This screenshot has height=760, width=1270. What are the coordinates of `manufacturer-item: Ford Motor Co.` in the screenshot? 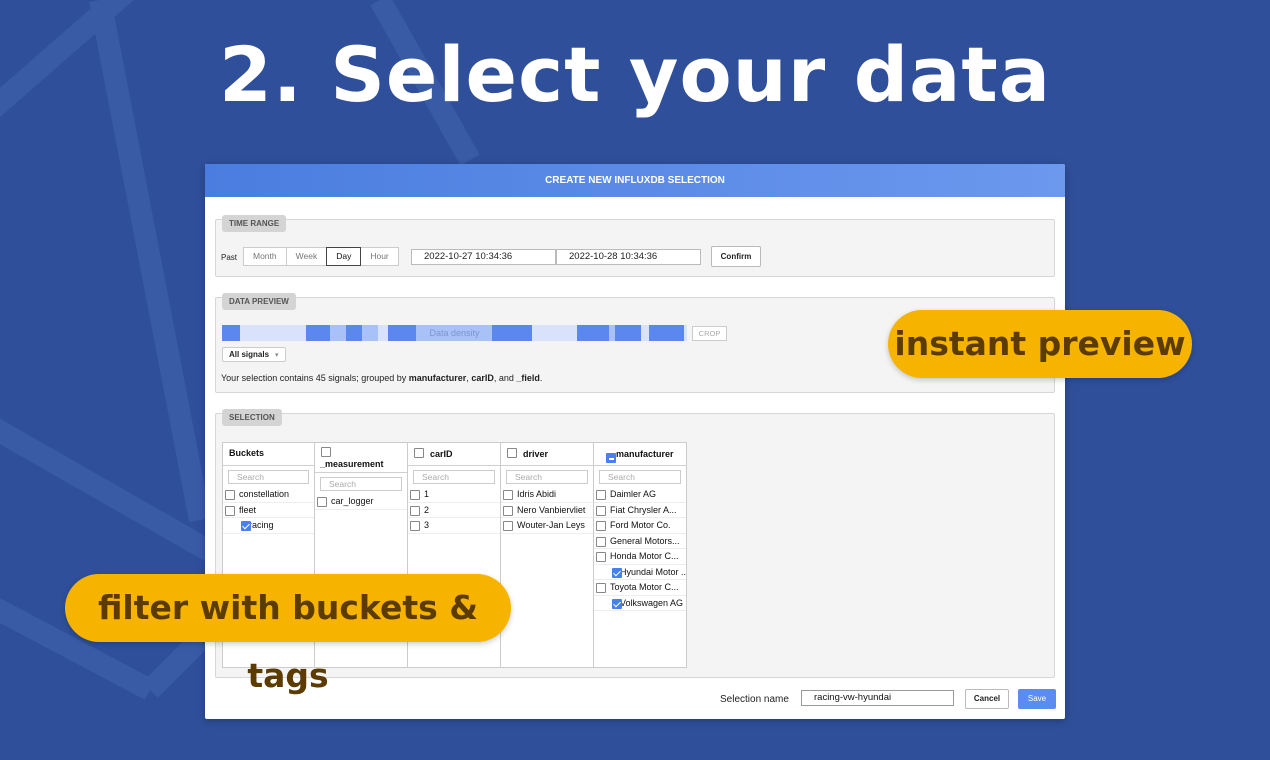 It's located at (640, 526).